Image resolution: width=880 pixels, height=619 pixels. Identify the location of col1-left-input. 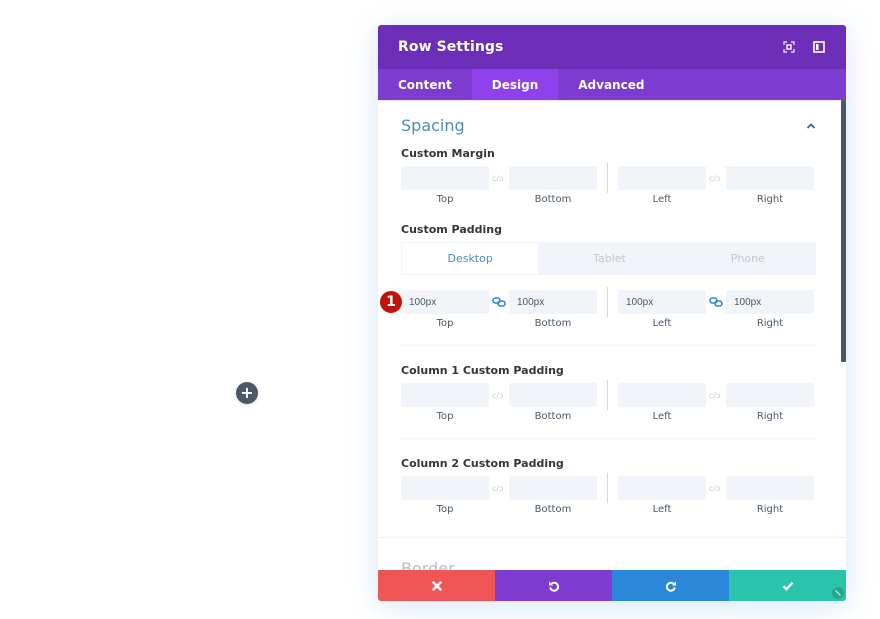
(662, 395).